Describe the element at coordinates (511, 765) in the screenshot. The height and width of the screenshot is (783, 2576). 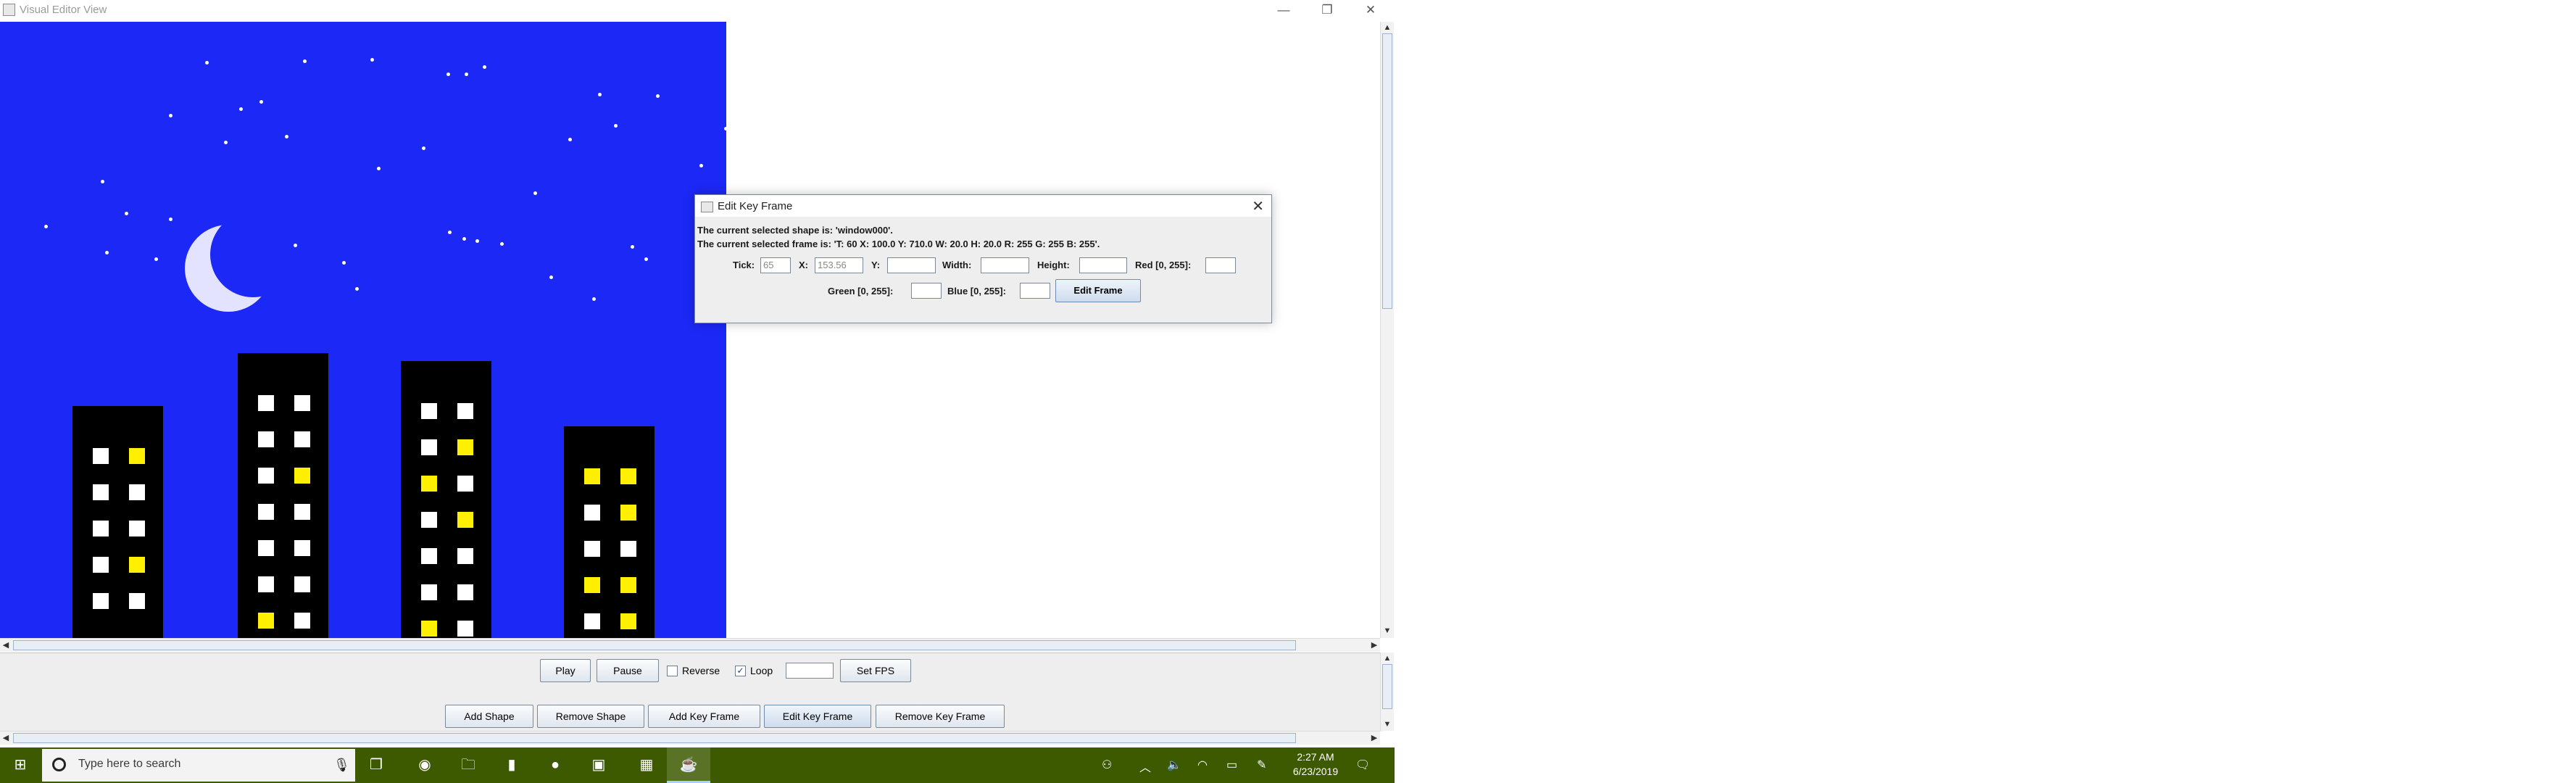
I see `sticky-notes-icon: ▮` at that location.